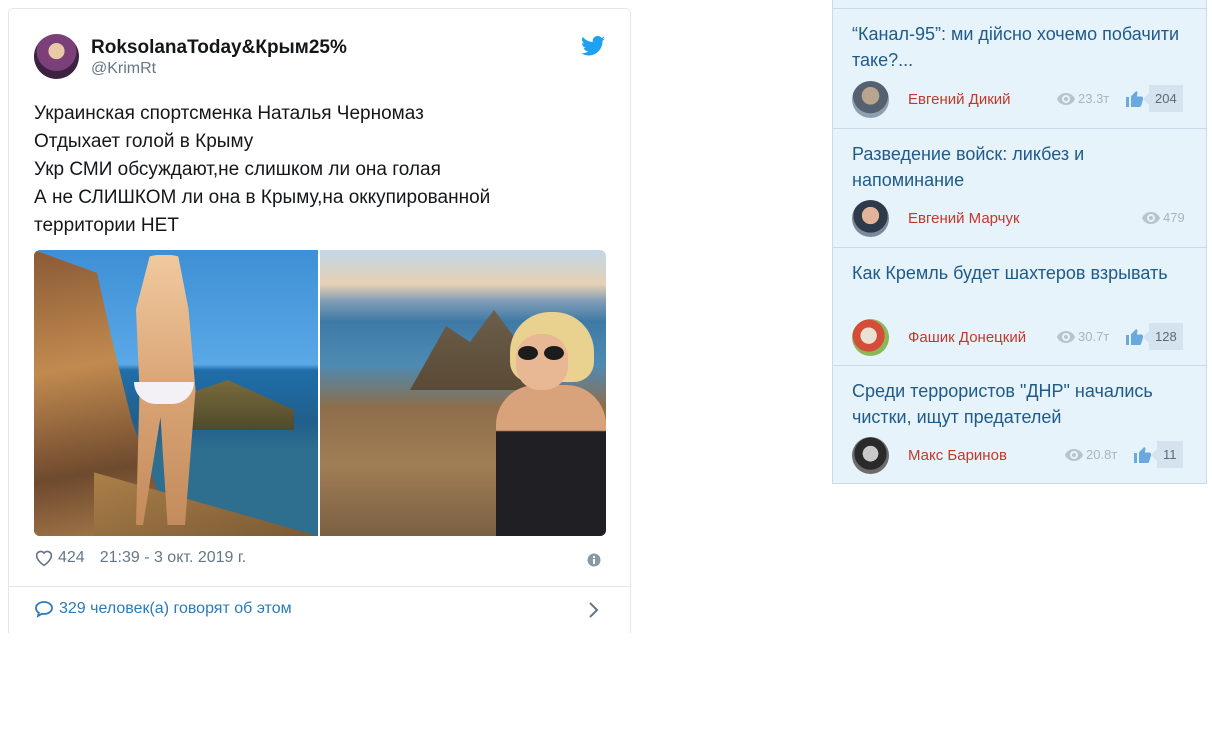 This screenshot has height=737, width=1212. I want to click on like-count: 128, so click(1163, 336).